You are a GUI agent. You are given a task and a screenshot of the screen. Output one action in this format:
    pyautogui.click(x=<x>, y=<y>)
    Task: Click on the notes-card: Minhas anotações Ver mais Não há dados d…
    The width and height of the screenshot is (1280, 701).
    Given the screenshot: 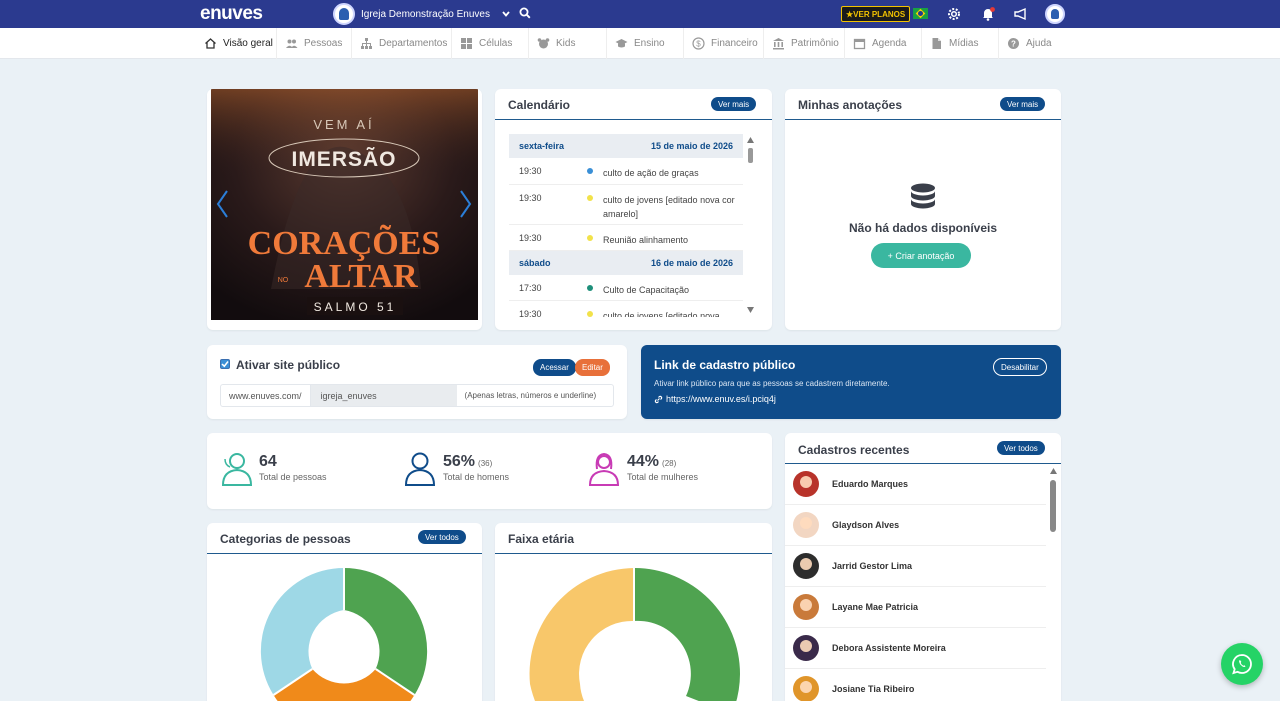 What is the action you would take?
    pyautogui.click(x=923, y=209)
    